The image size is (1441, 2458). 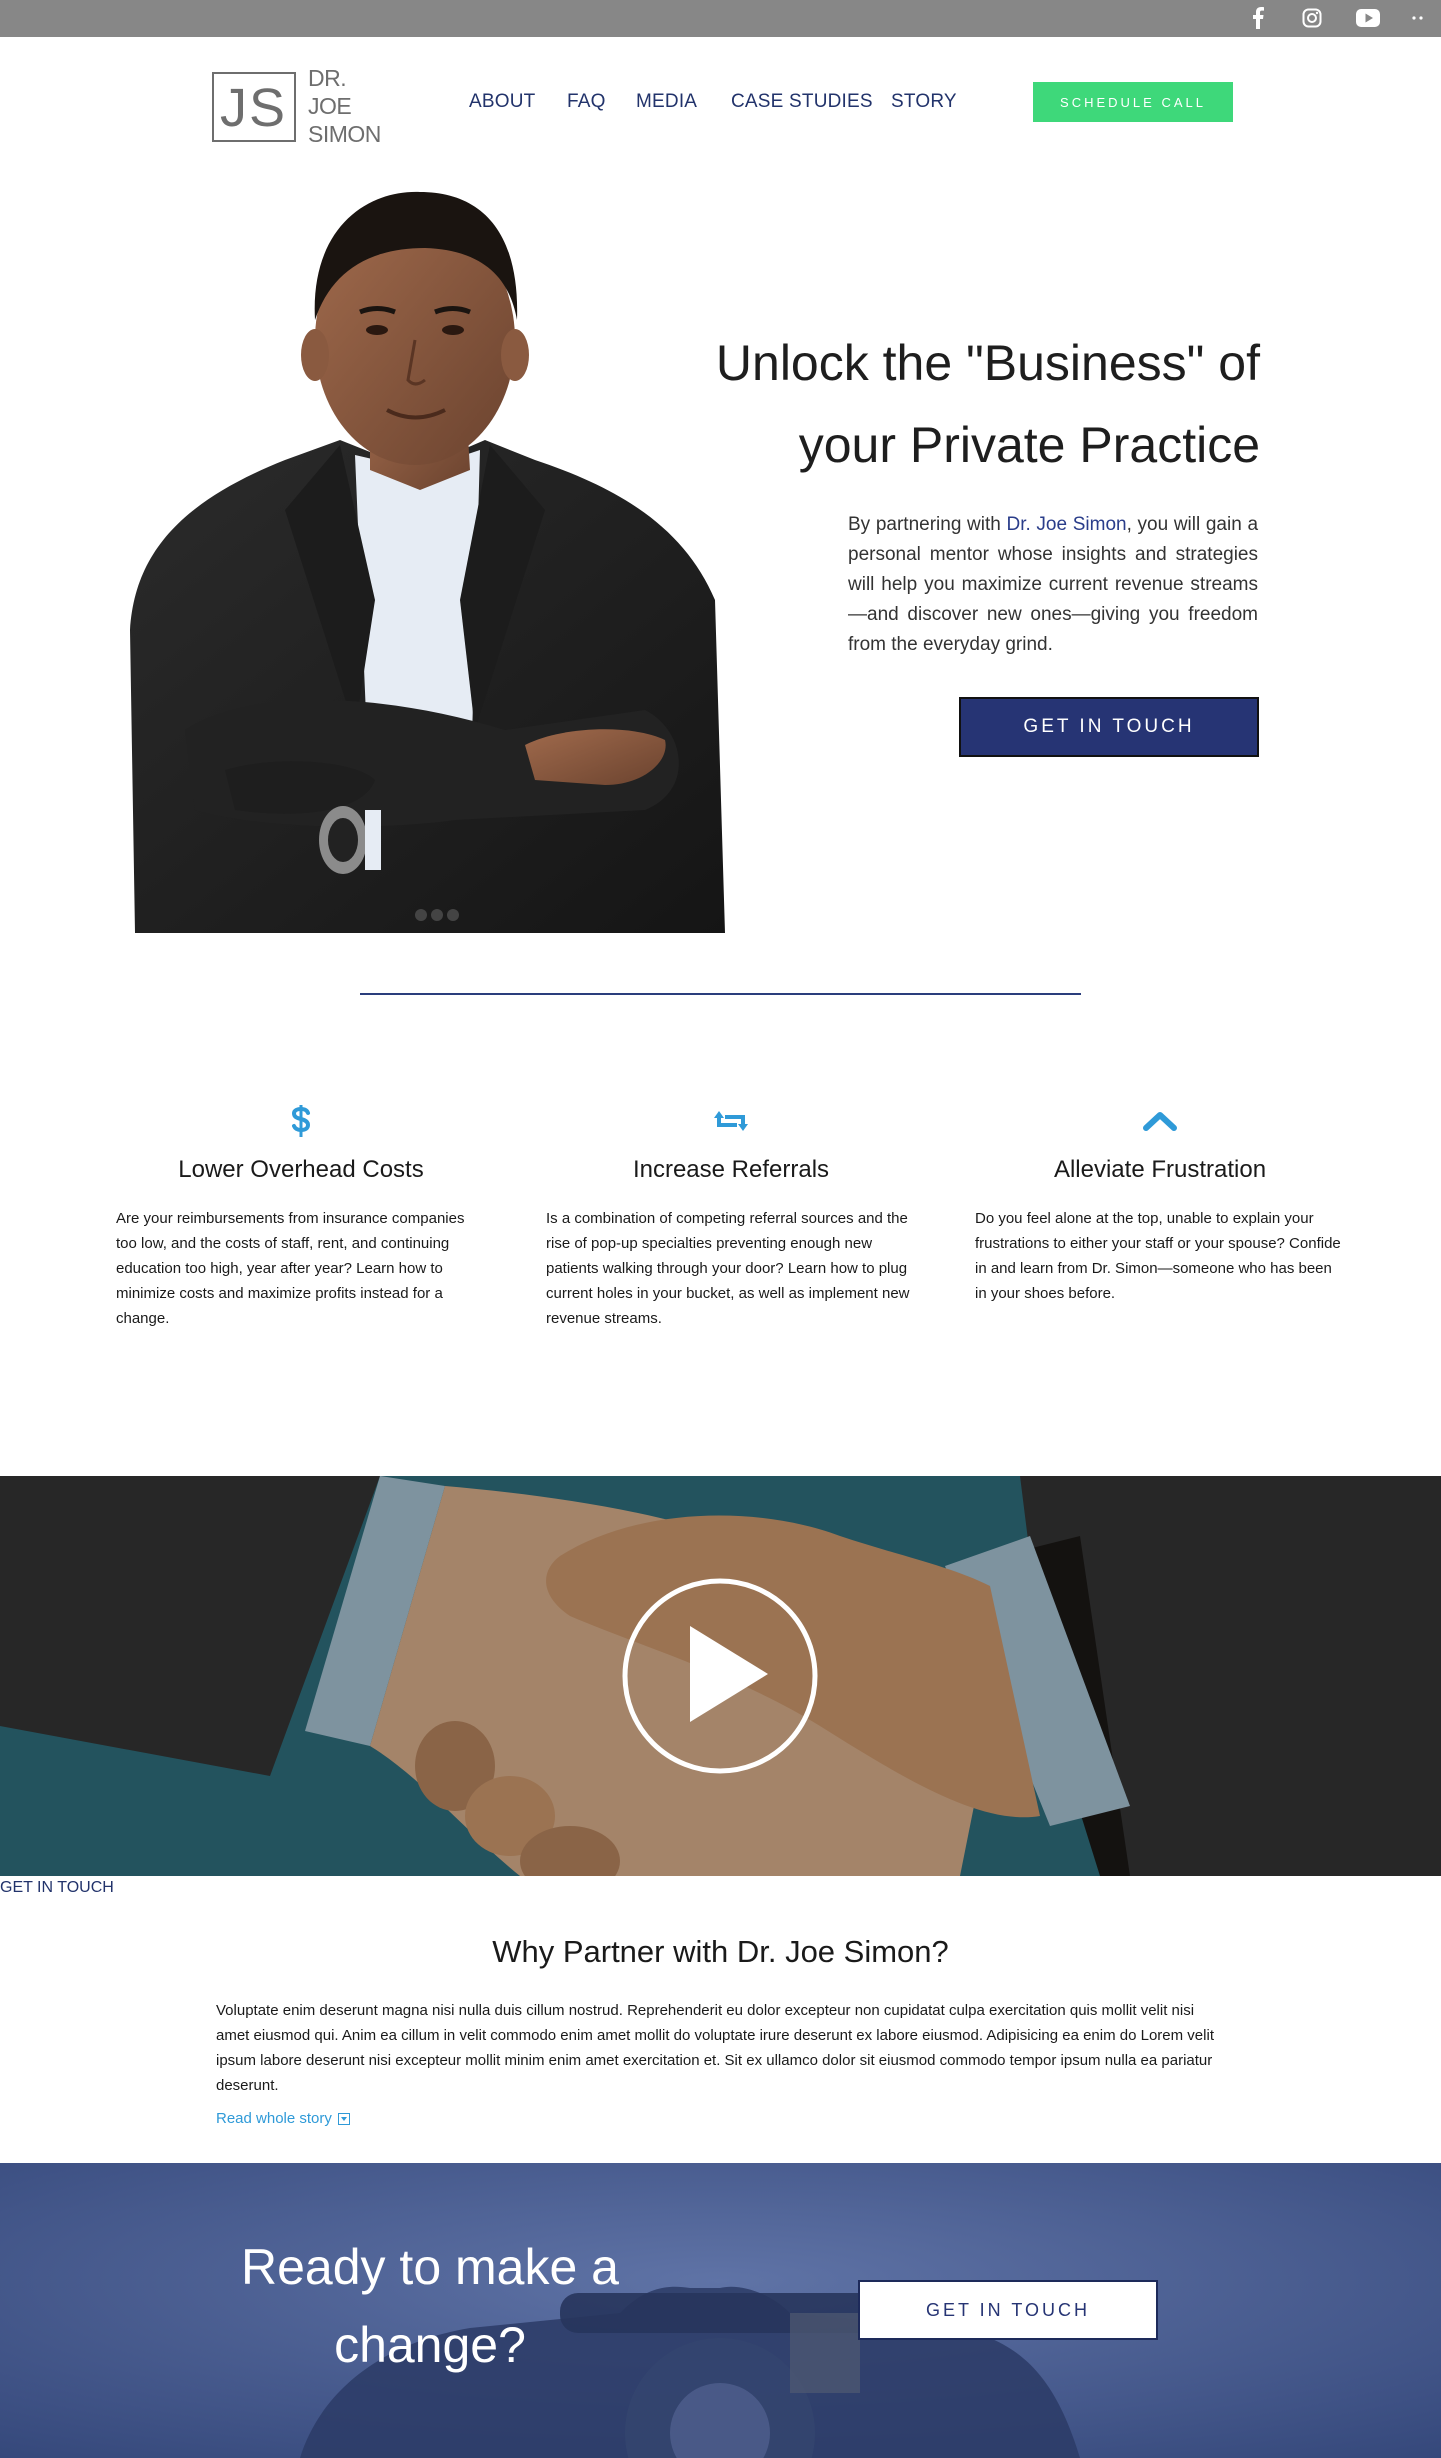 I want to click on cta-heading: Ready to make a change?, so click(x=430, y=2306).